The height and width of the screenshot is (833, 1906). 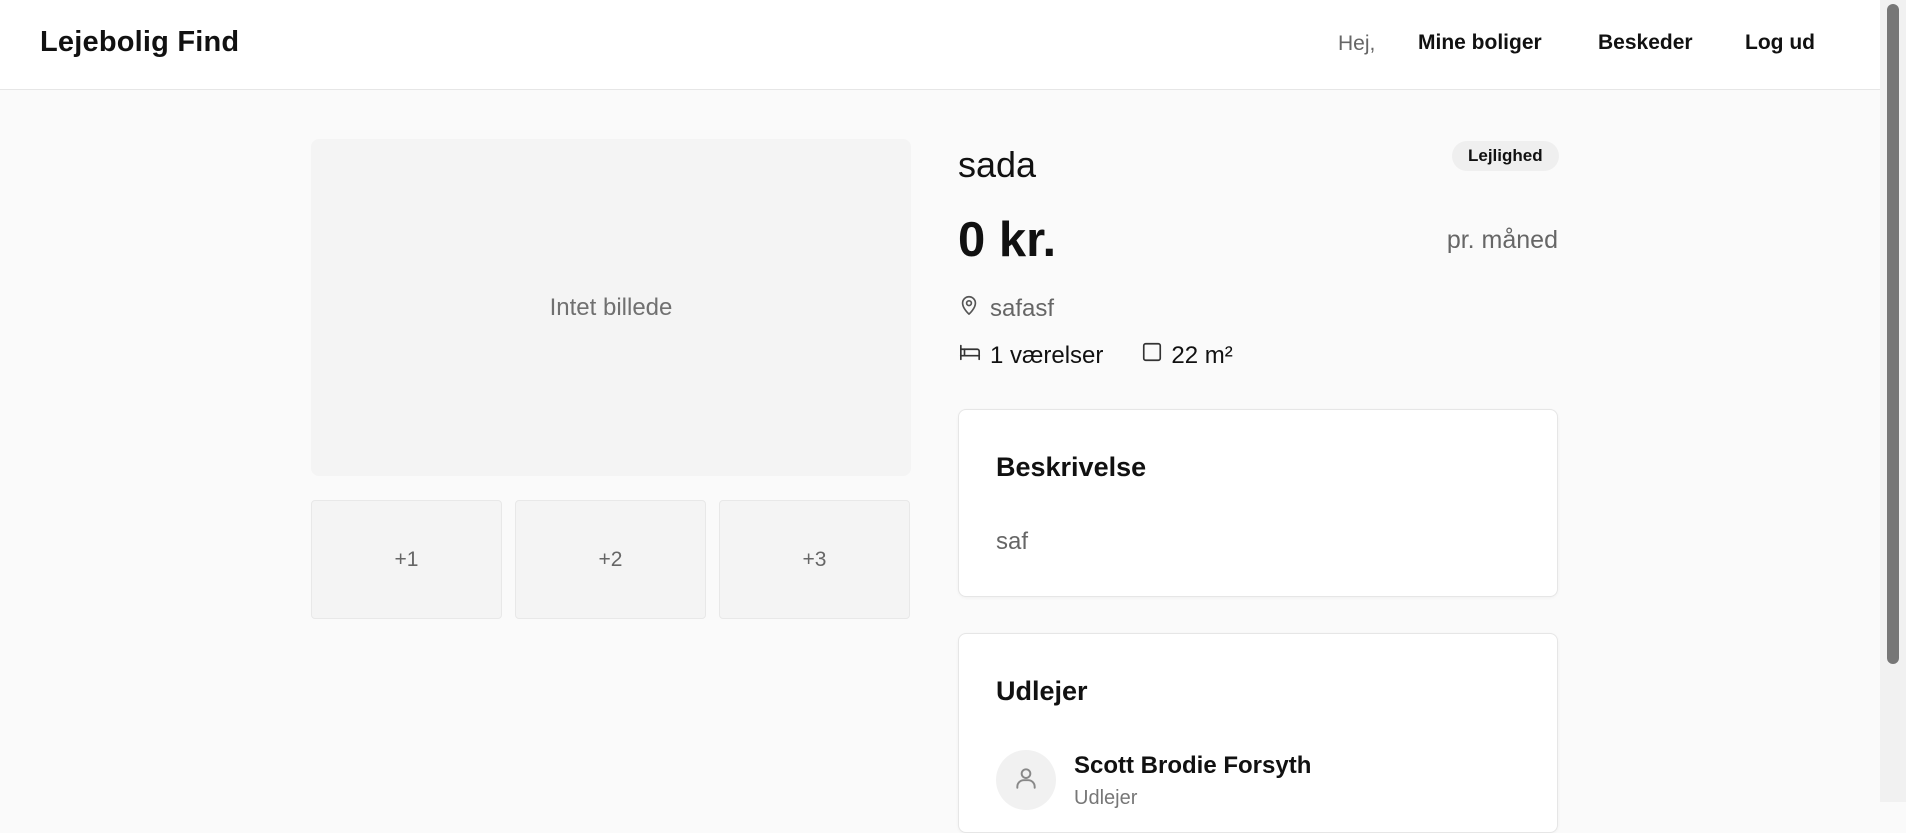 What do you see at coordinates (1071, 467) in the screenshot?
I see `description-title: Beskrivelse` at bounding box center [1071, 467].